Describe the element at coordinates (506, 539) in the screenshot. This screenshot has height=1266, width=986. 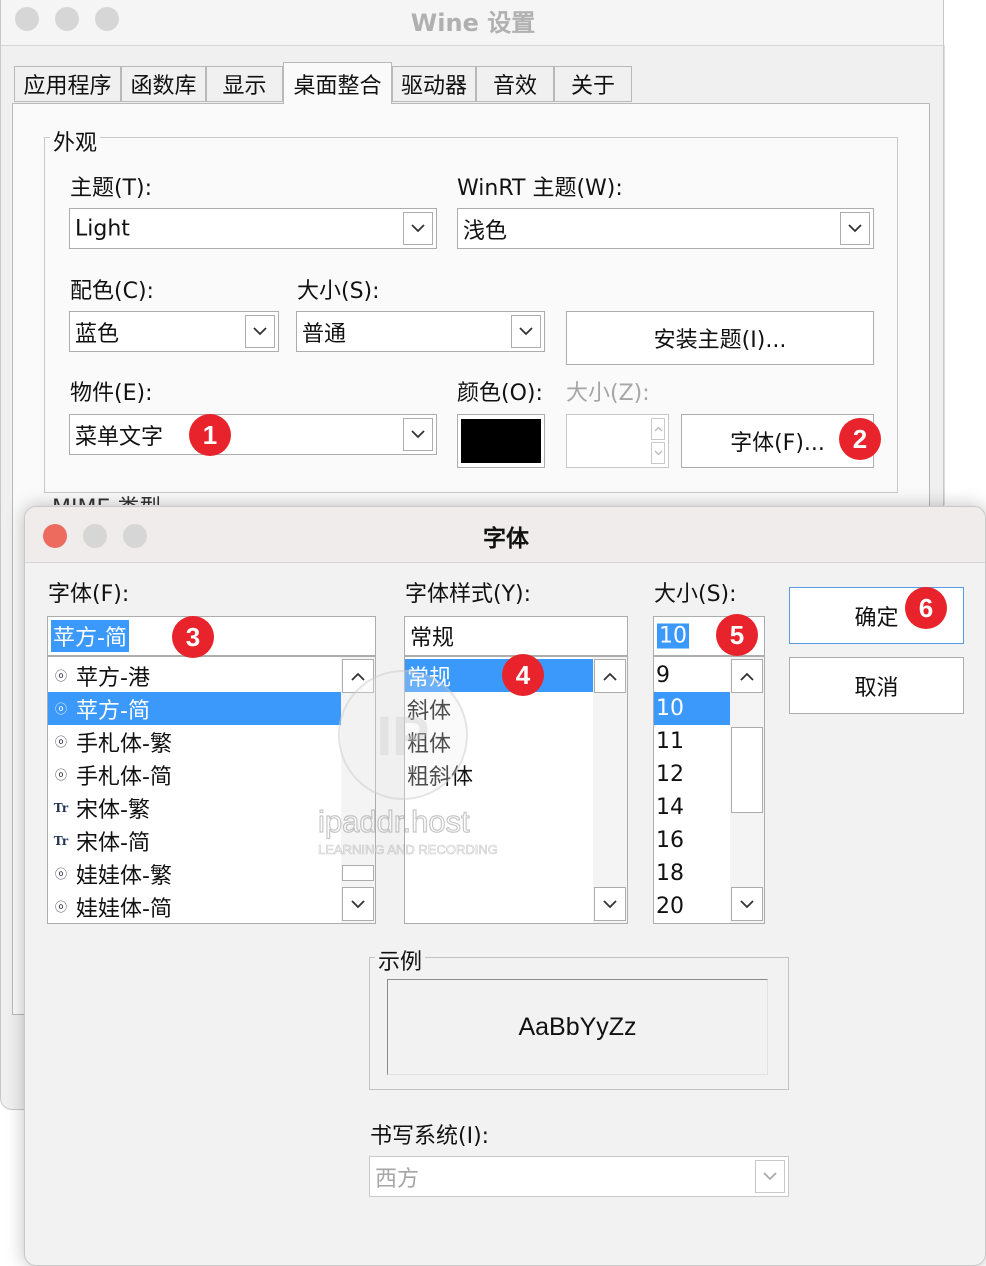
I see `font-dialog-title: 字体` at that location.